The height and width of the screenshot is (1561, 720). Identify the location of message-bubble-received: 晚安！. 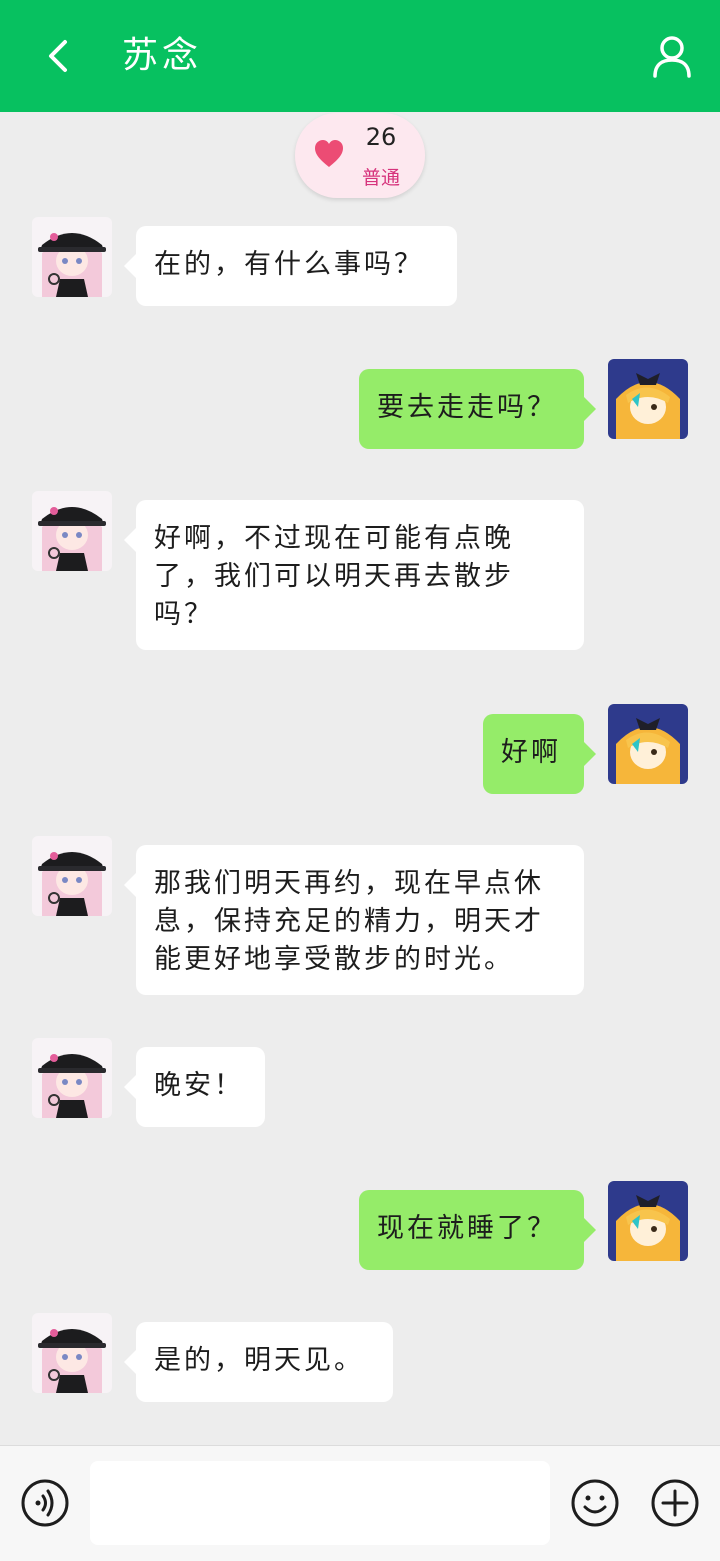
(194, 1087).